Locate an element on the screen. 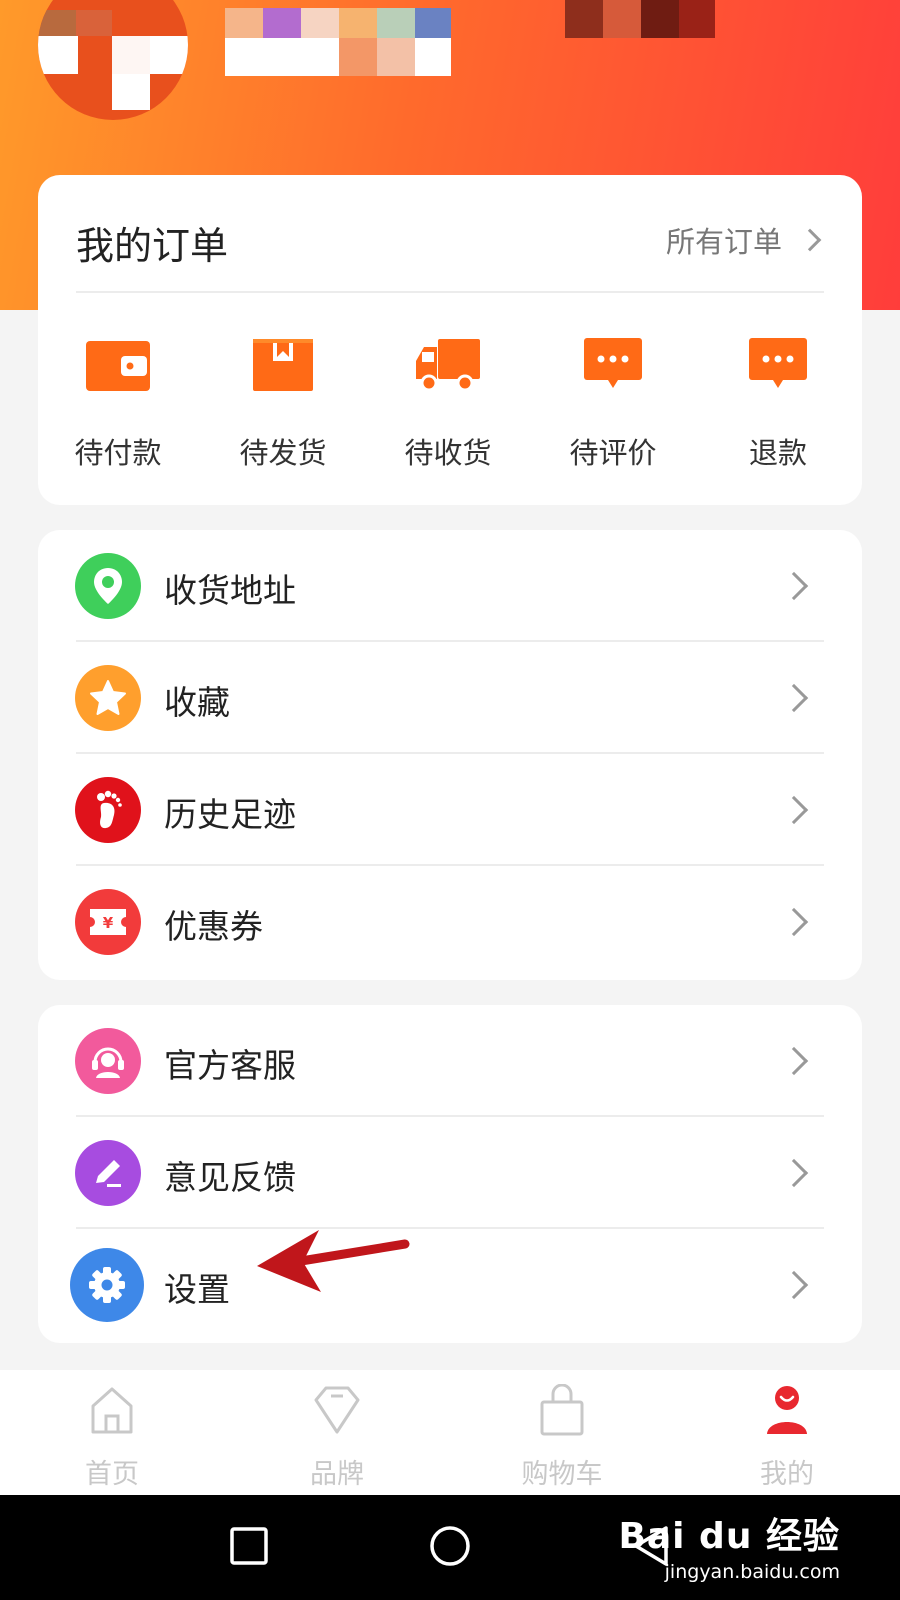 This screenshot has height=1600, width=900. home-icon is located at coordinates (112, 1410).